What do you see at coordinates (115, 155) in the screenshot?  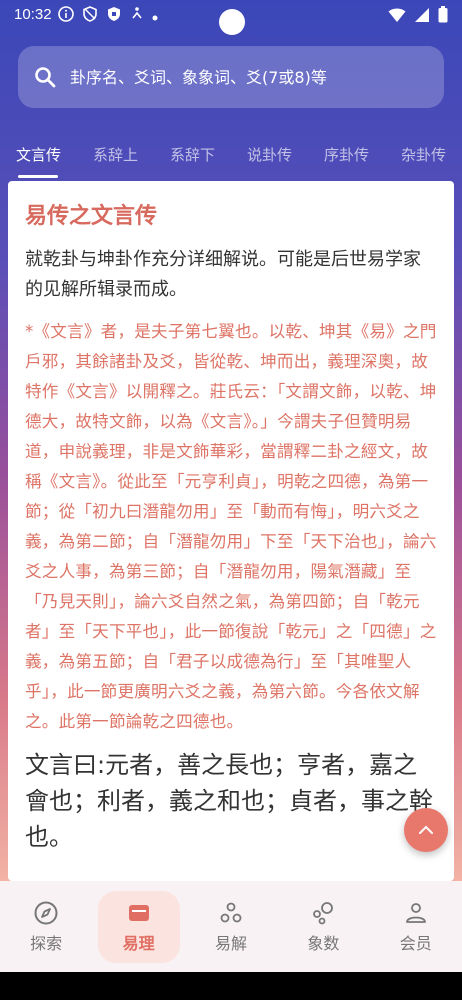 I see `tab-label: 系辞上` at bounding box center [115, 155].